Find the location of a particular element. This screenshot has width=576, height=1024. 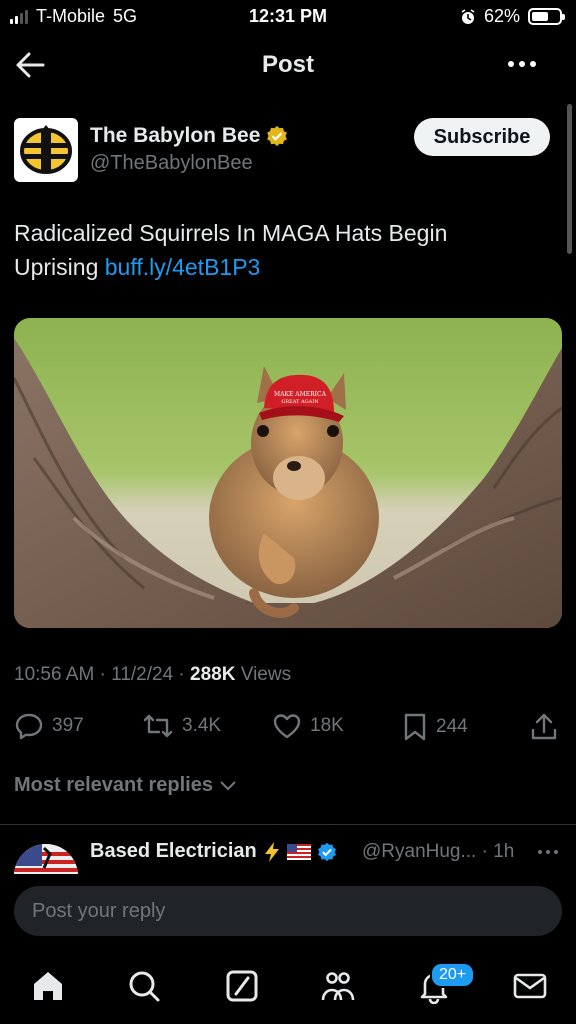

chevron-down-icon is located at coordinates (228, 785).